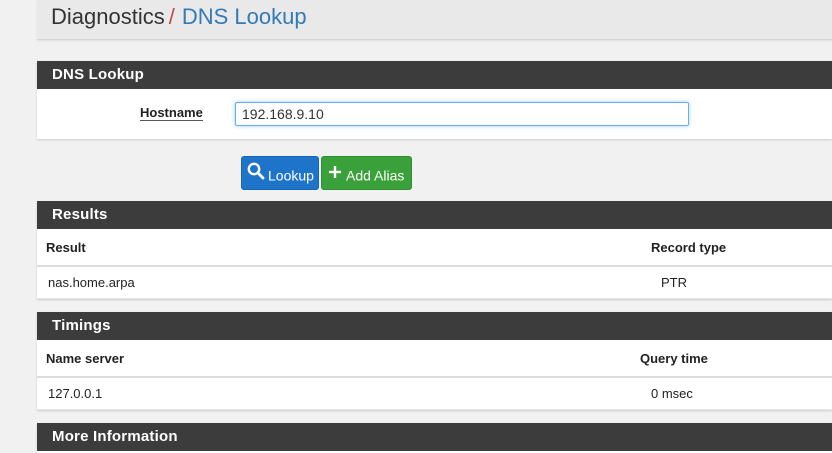  I want to click on form-buttons: Lookup Add Alias, so click(326, 173).